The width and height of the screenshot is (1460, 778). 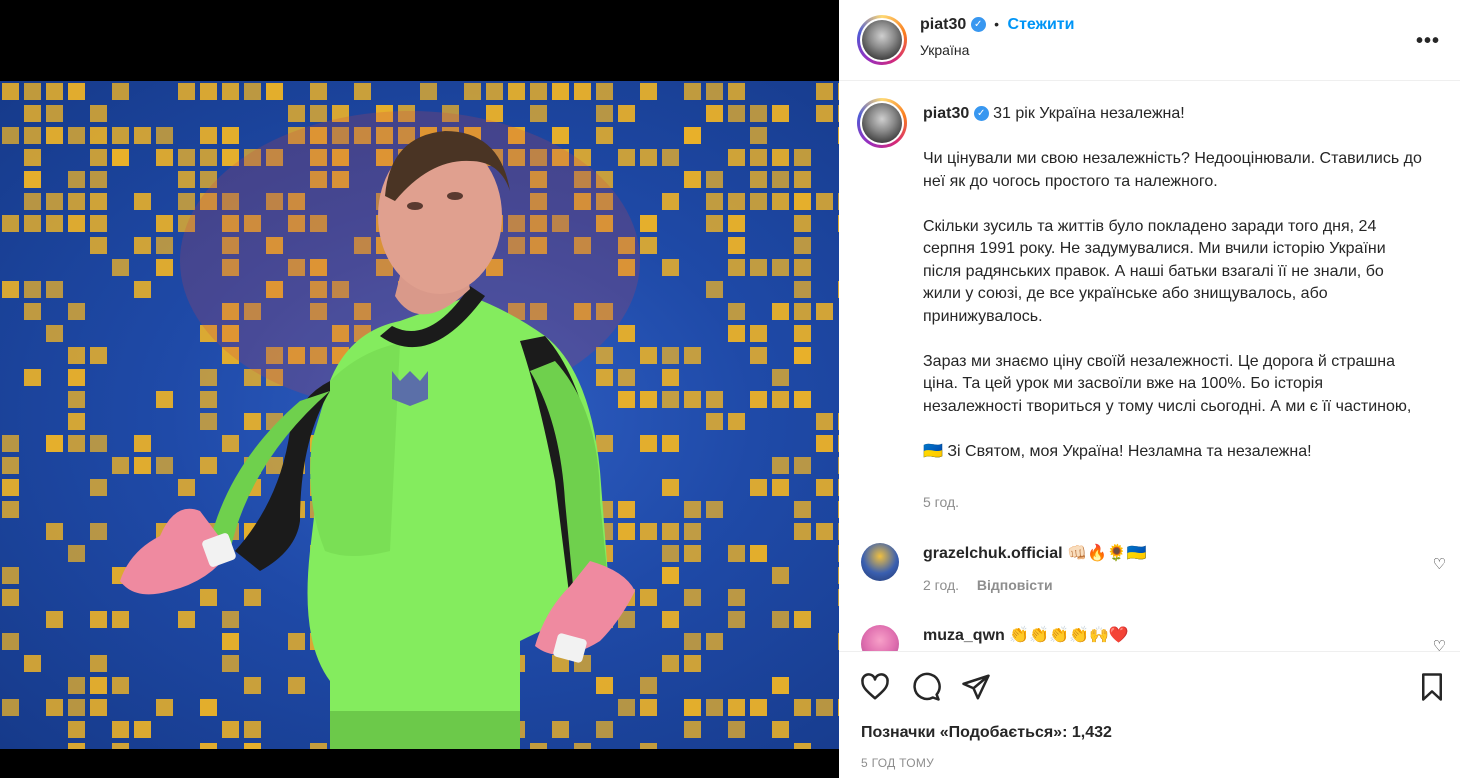 I want to click on post-header: piat30 ✓ • Стежити Україна •••, so click(x=1149, y=40).